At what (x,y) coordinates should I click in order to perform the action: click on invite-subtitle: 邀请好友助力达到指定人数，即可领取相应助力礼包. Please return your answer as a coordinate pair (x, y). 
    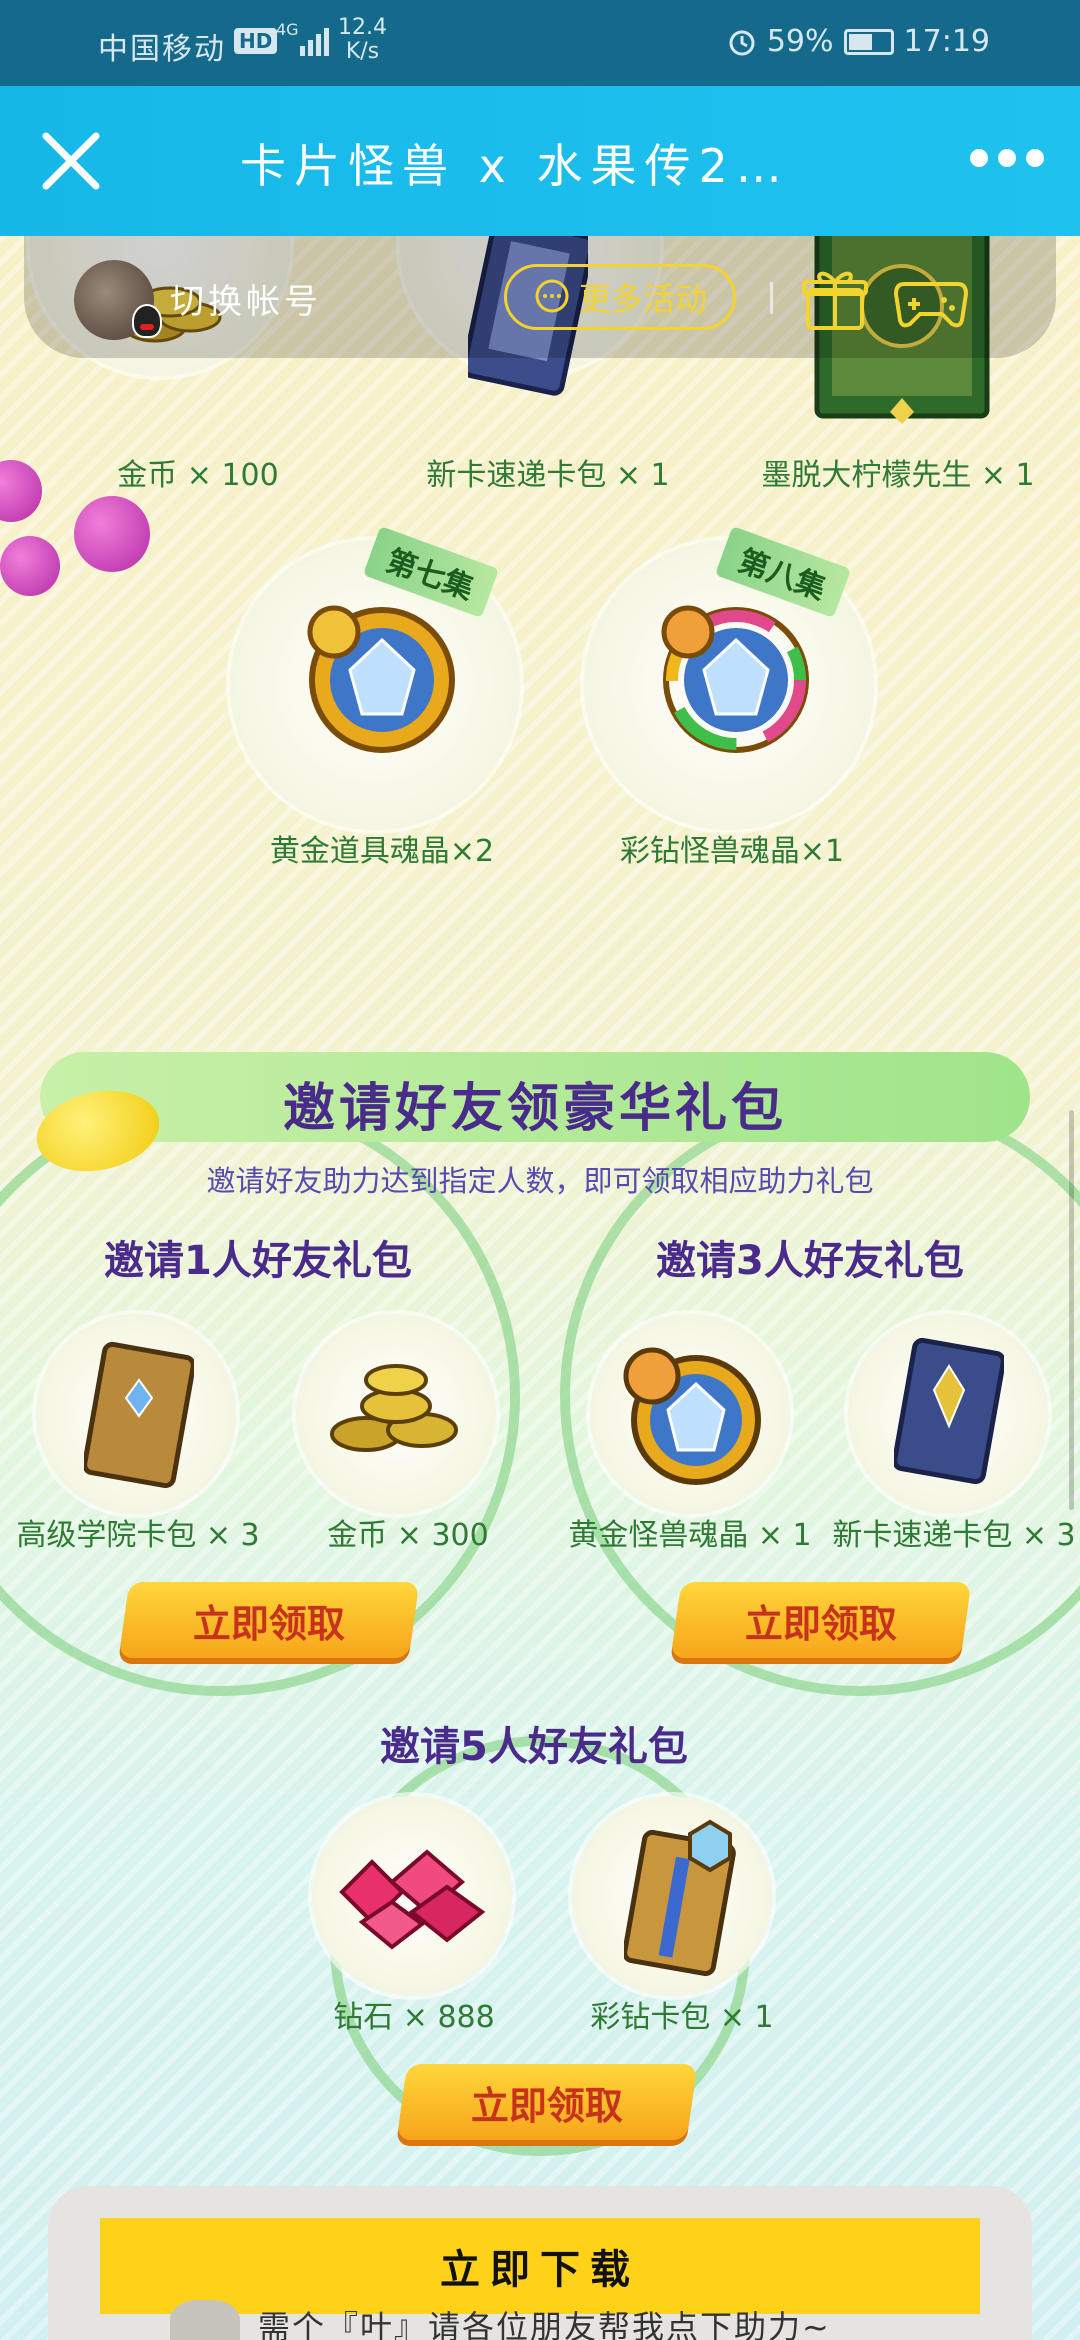
    Looking at the image, I should click on (540, 1181).